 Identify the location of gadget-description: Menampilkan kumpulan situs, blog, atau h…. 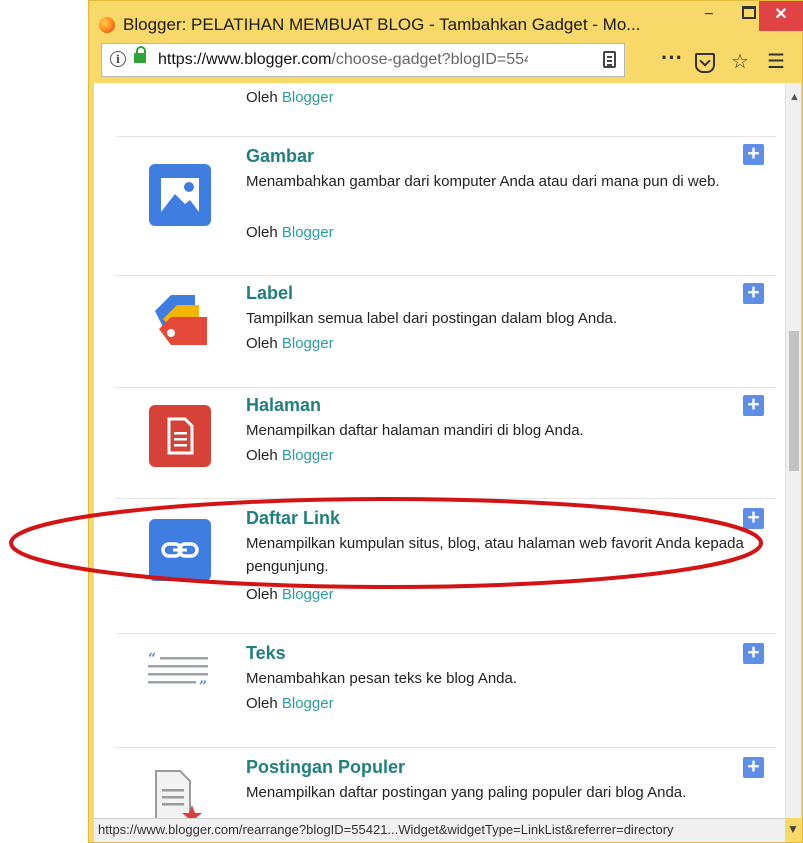
(495, 555).